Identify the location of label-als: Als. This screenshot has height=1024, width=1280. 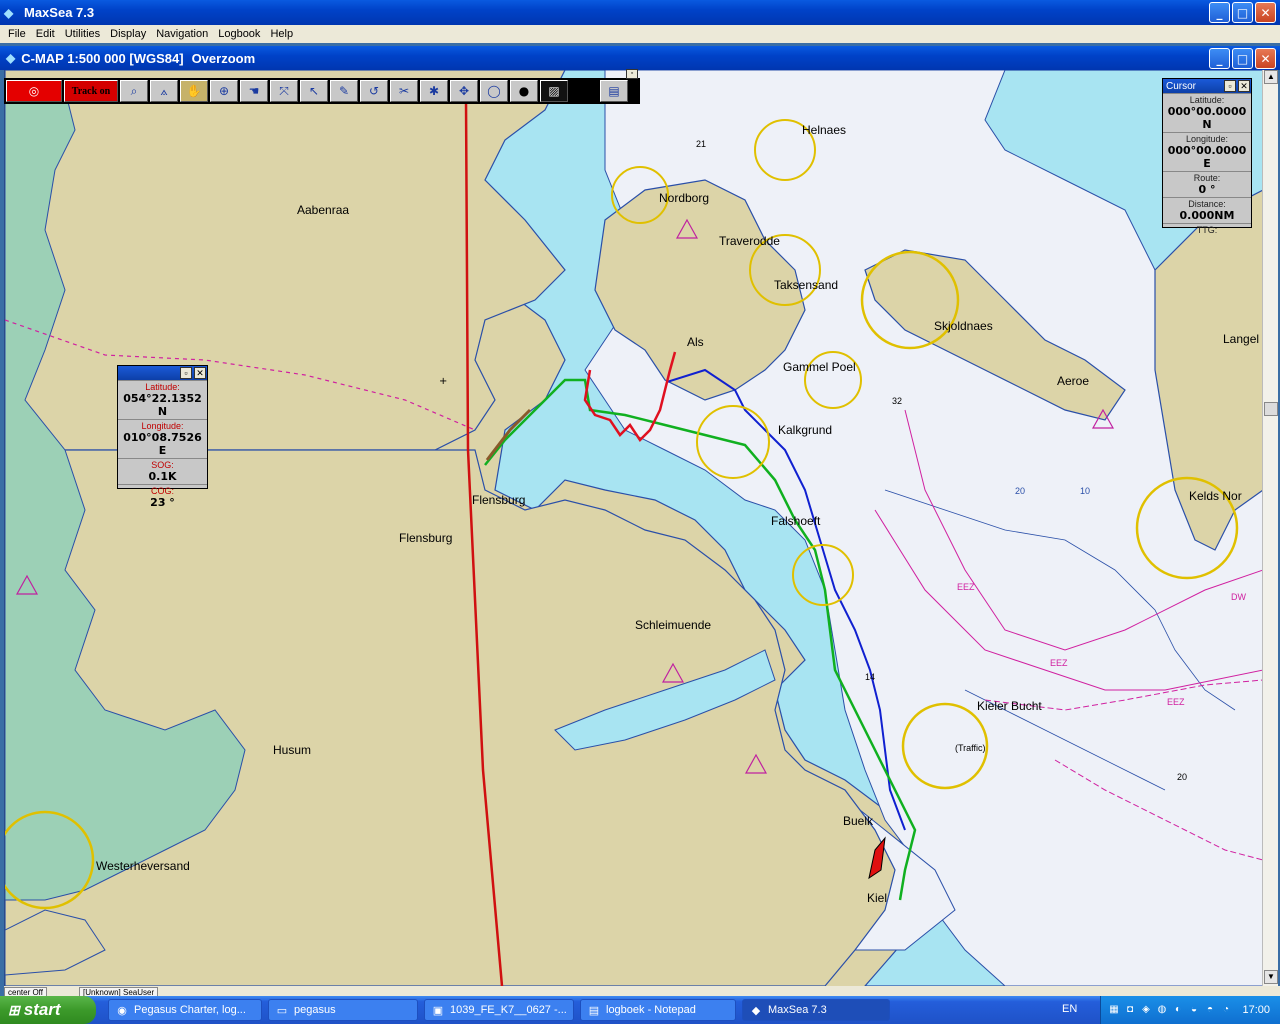
(695, 342).